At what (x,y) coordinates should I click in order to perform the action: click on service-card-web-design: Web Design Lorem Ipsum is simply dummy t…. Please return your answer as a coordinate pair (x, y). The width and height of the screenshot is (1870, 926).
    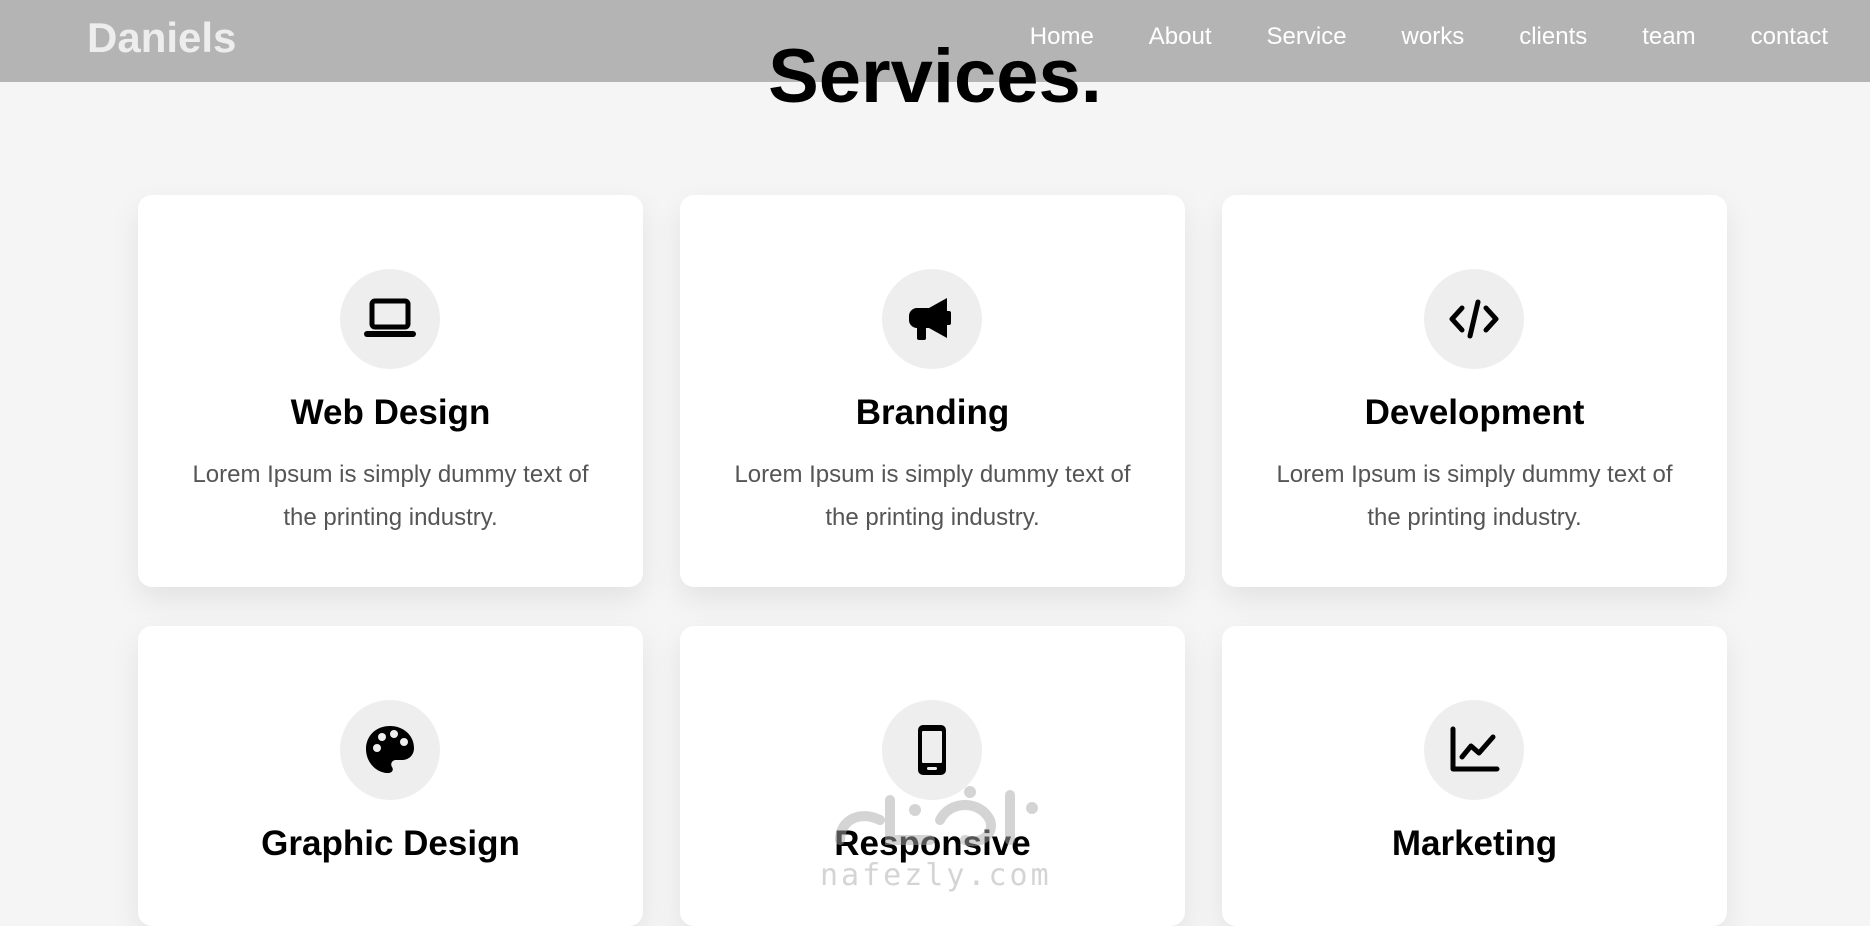
    Looking at the image, I should click on (390, 391).